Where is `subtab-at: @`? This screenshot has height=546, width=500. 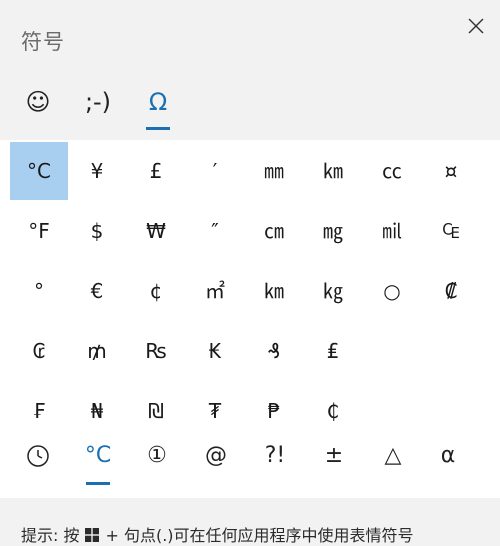
subtab-at: @ is located at coordinates (216, 456).